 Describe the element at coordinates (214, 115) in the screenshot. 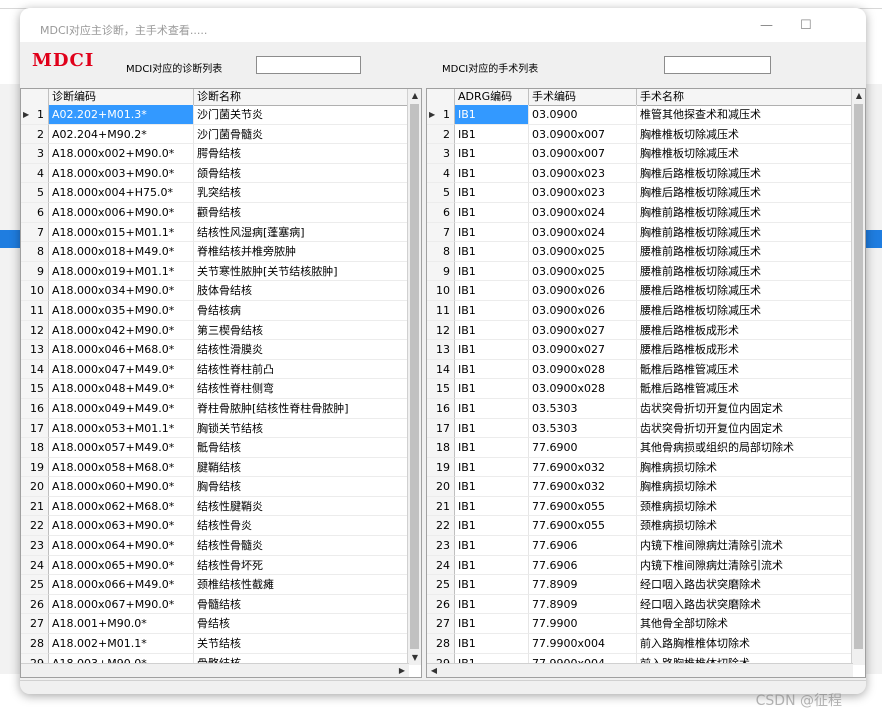

I see `table-row: ▶ 1 A02.202+M01.3* 沙门菌关节炎` at that location.